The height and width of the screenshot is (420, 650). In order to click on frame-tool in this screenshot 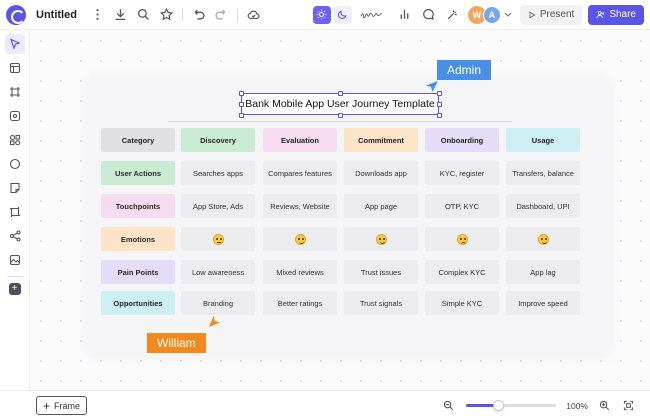, I will do `click(15, 92)`.